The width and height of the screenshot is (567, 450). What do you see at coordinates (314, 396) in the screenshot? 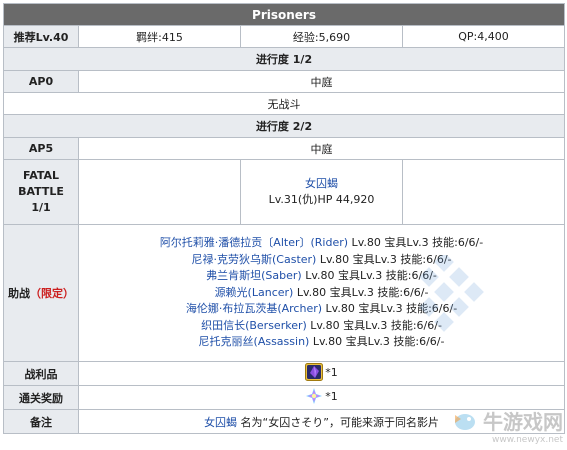
I see `saint-quartz-icon` at bounding box center [314, 396].